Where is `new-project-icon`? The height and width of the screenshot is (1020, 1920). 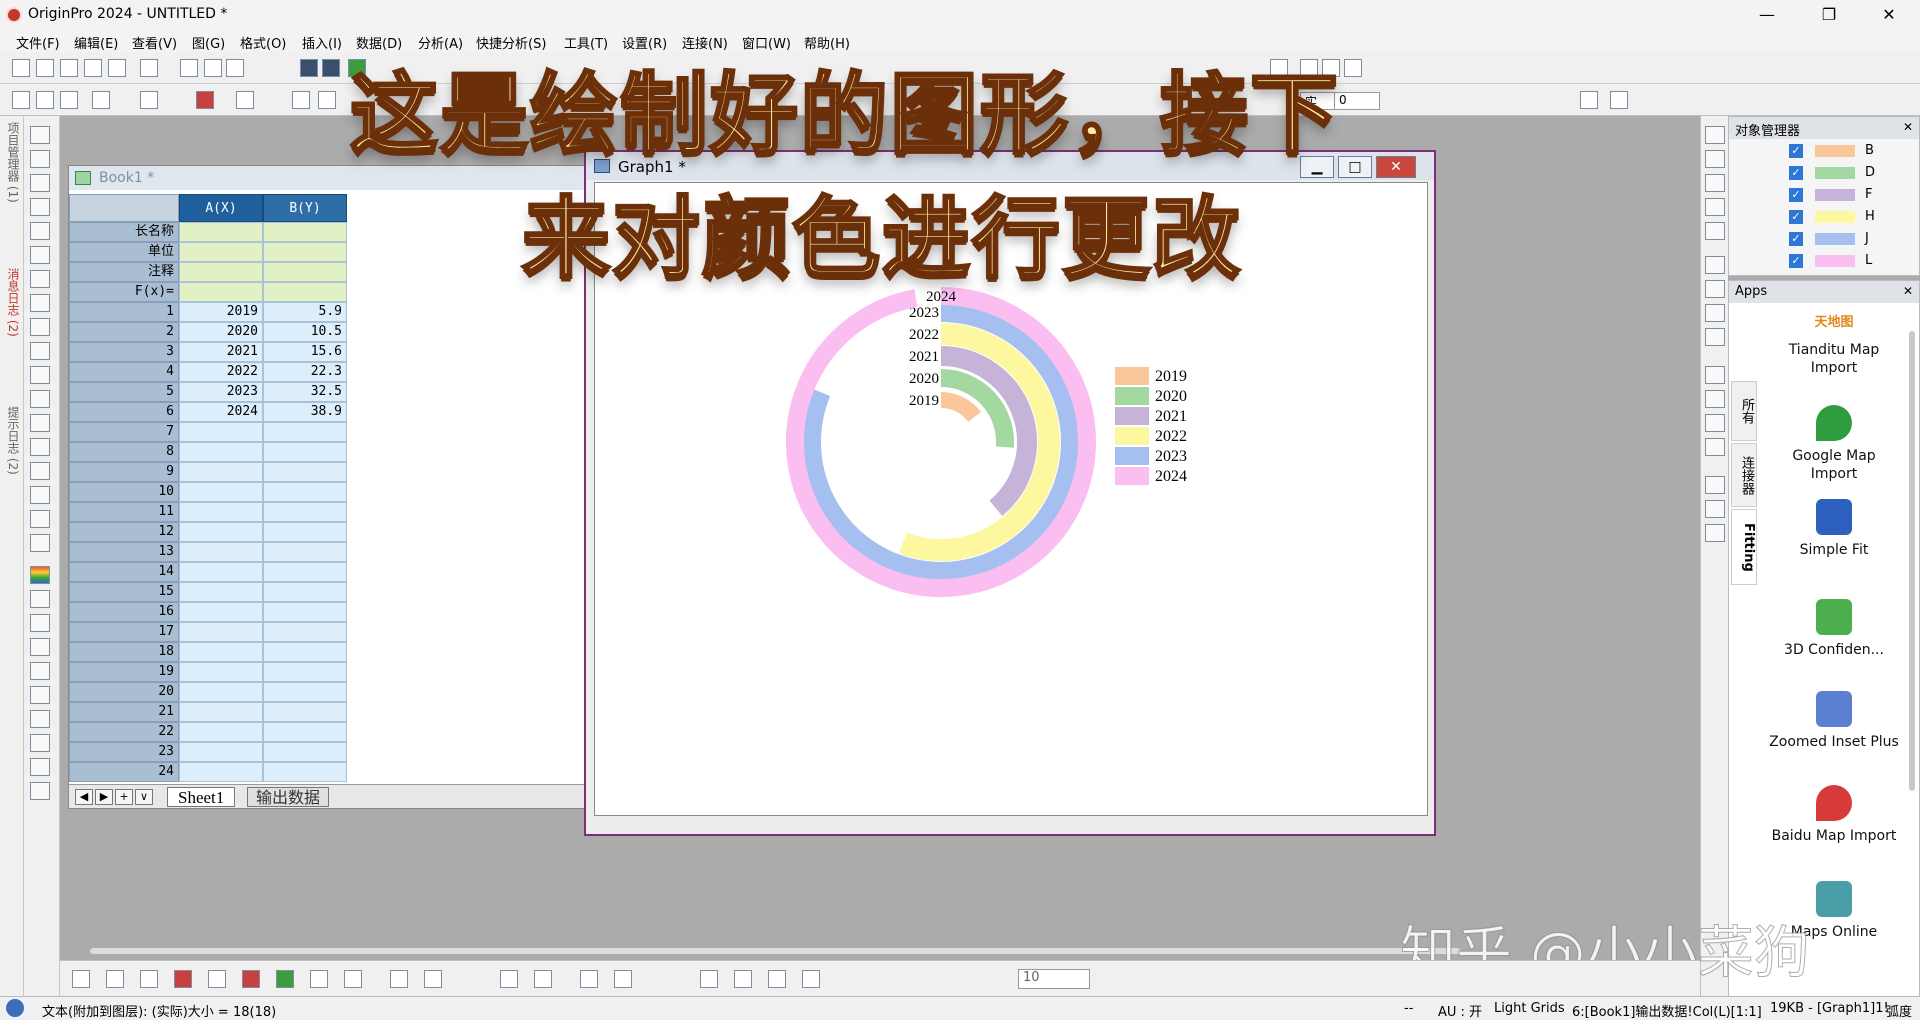
new-project-icon is located at coordinates (21, 68).